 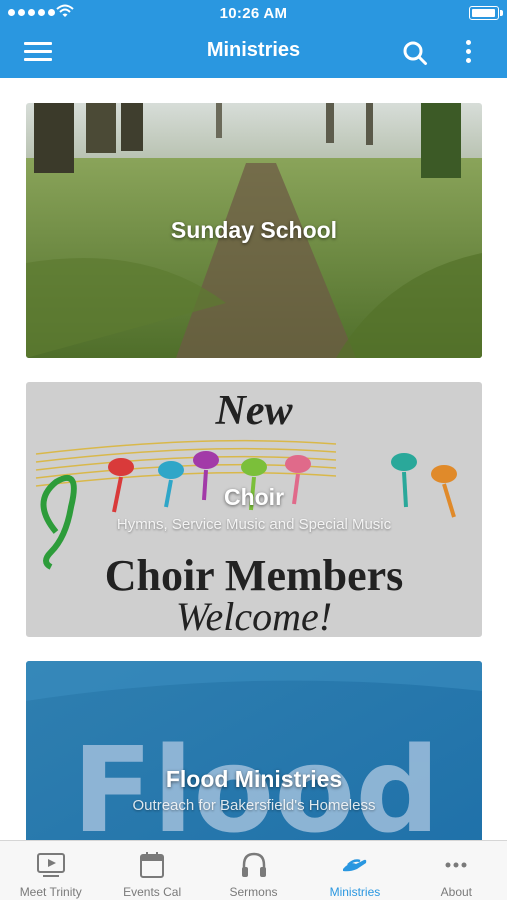 I want to click on page-title: Ministries, so click(x=253, y=50).